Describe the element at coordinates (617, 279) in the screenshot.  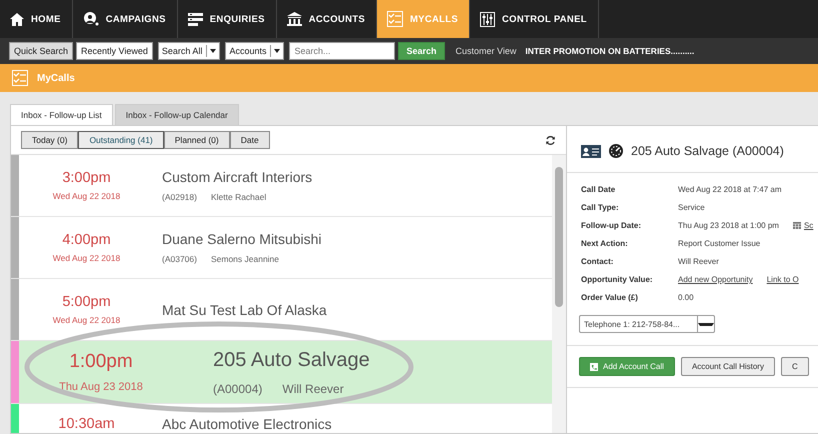
I see `field-label: Opportunity Value:` at that location.